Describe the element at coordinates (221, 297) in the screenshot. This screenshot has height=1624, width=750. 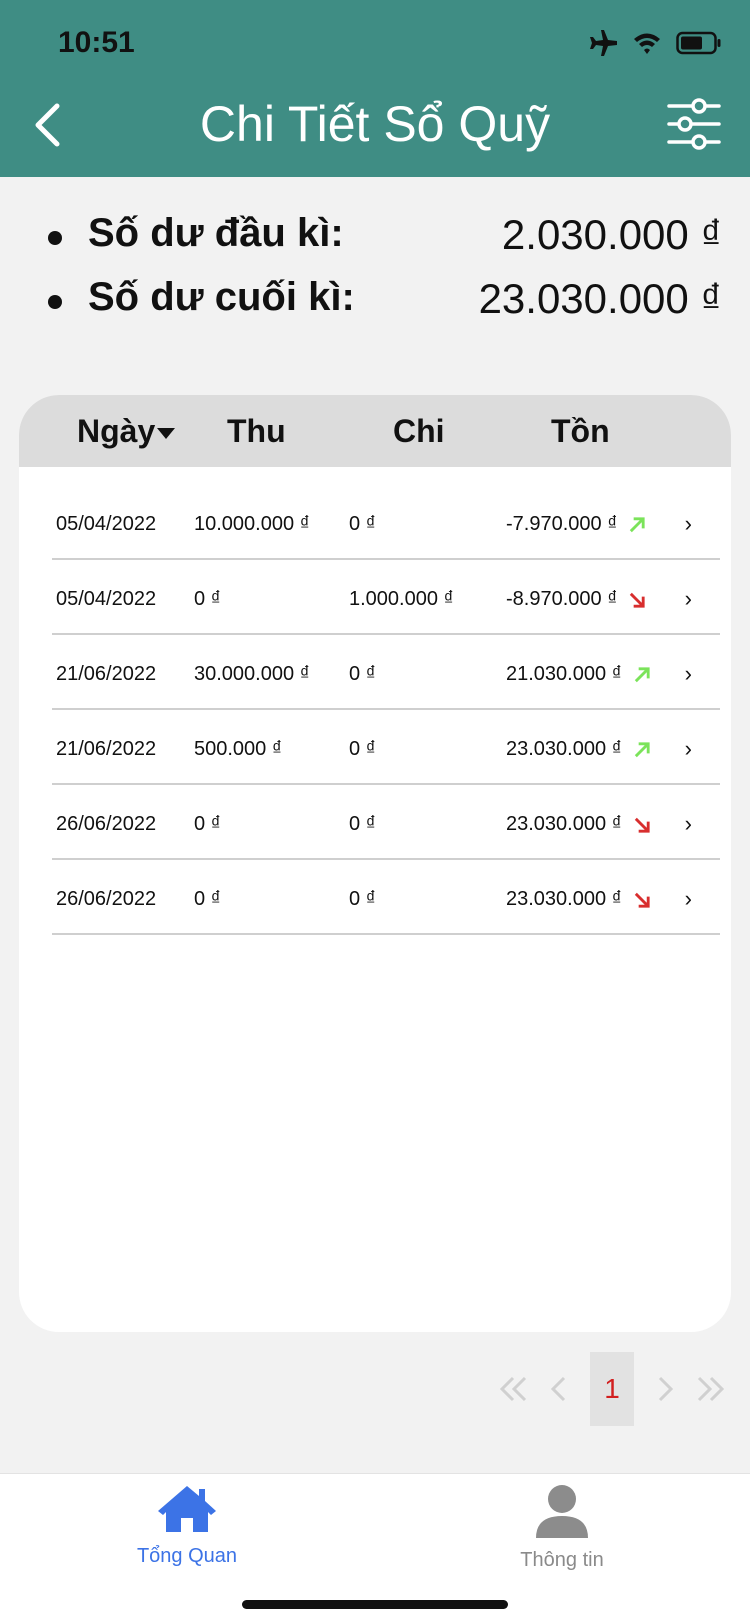
I see `closing-balance-label: Số dư cuối kì:` at that location.